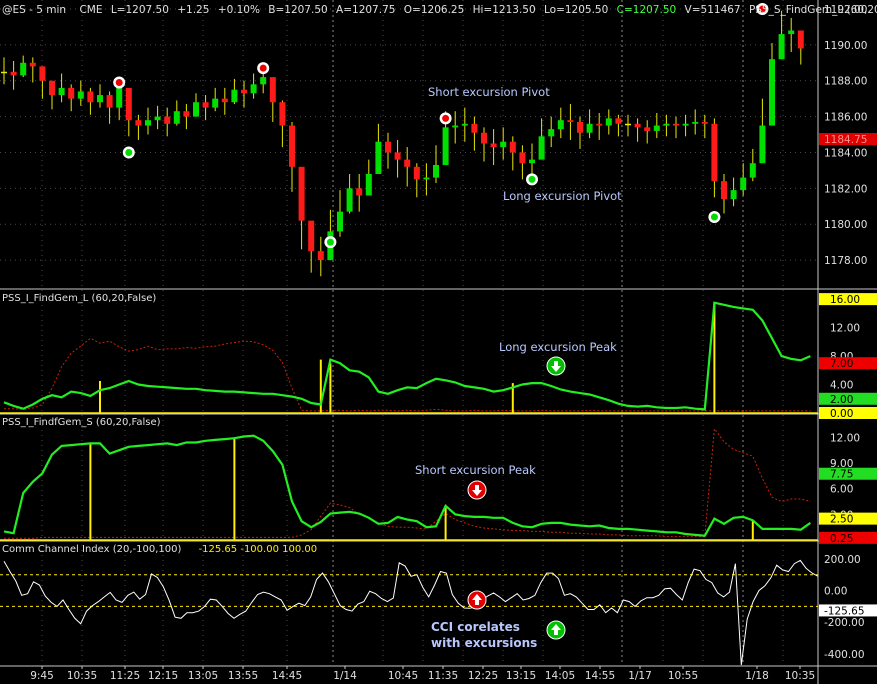  Describe the element at coordinates (477, 600) in the screenshot. I see `cci-short-arrow-icon` at that location.